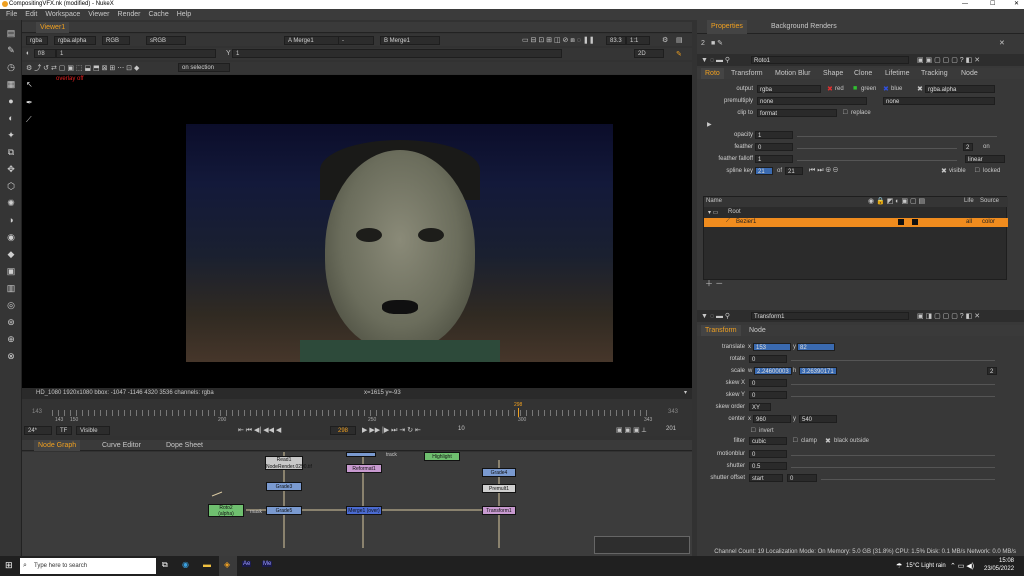 This screenshot has width=1024, height=576. Describe the element at coordinates (461, 429) in the screenshot. I see `step-value: 10` at that location.